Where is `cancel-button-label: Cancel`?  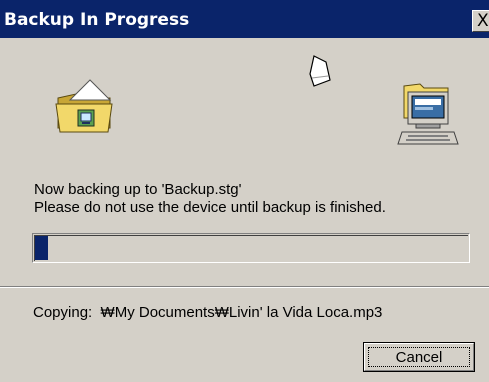
cancel-button-label: Cancel is located at coordinates (419, 357).